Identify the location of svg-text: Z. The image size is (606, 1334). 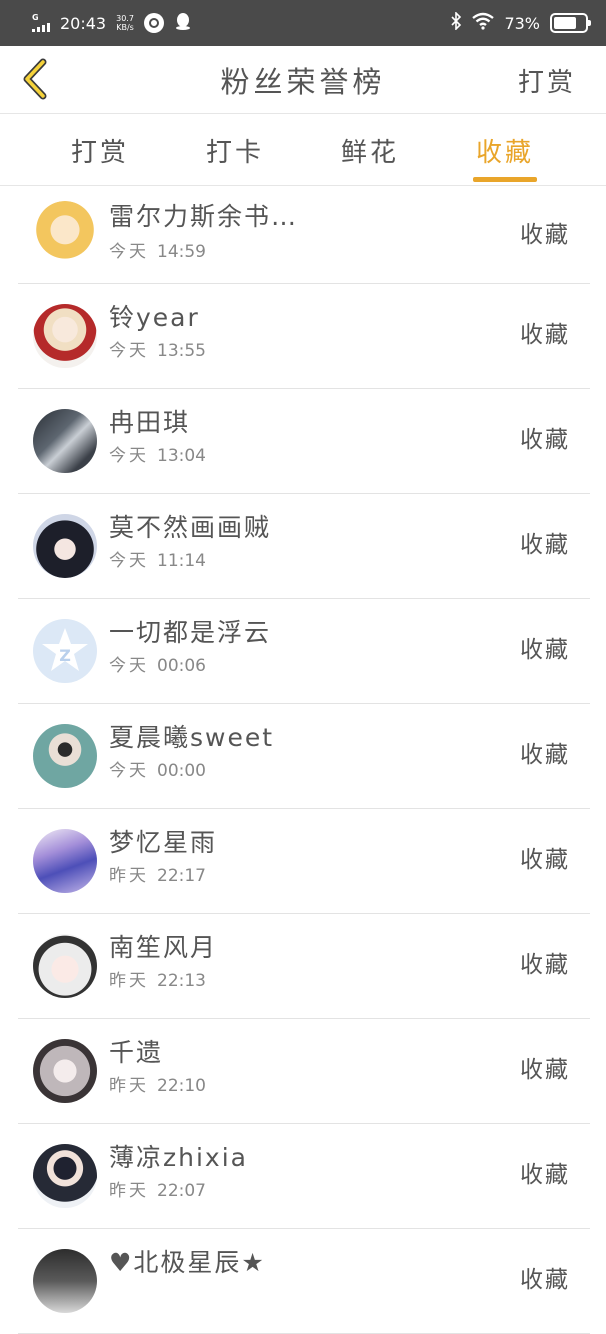
(65, 655).